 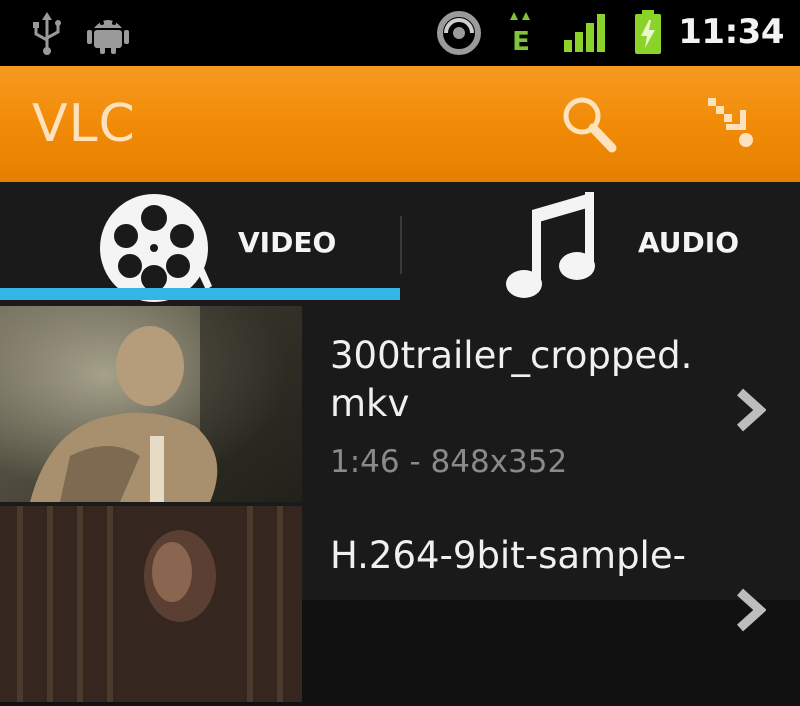 What do you see at coordinates (521, 41) in the screenshot?
I see `data-type-label: E` at bounding box center [521, 41].